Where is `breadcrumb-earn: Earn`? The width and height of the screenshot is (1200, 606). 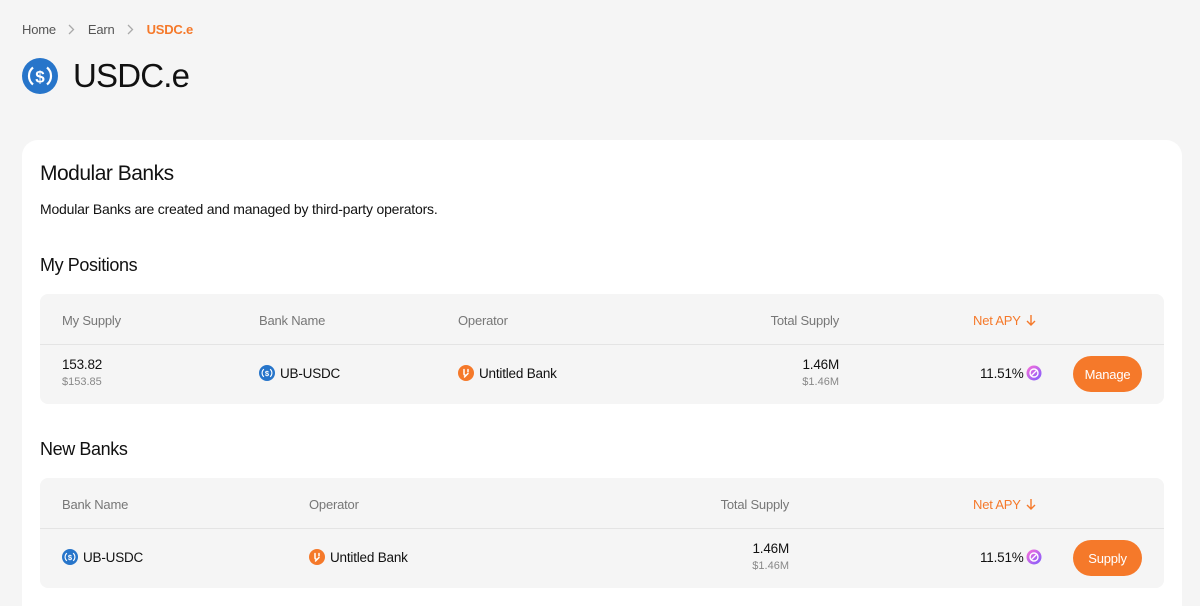 breadcrumb-earn: Earn is located at coordinates (101, 29).